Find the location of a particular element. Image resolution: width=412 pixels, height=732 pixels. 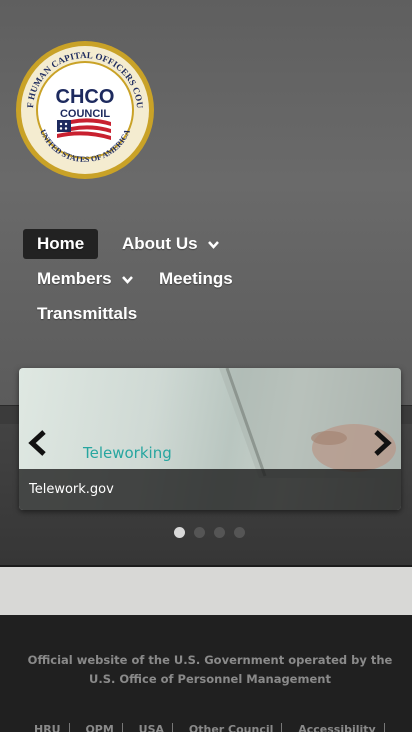

nav-about-us: About Us is located at coordinates (170, 244).